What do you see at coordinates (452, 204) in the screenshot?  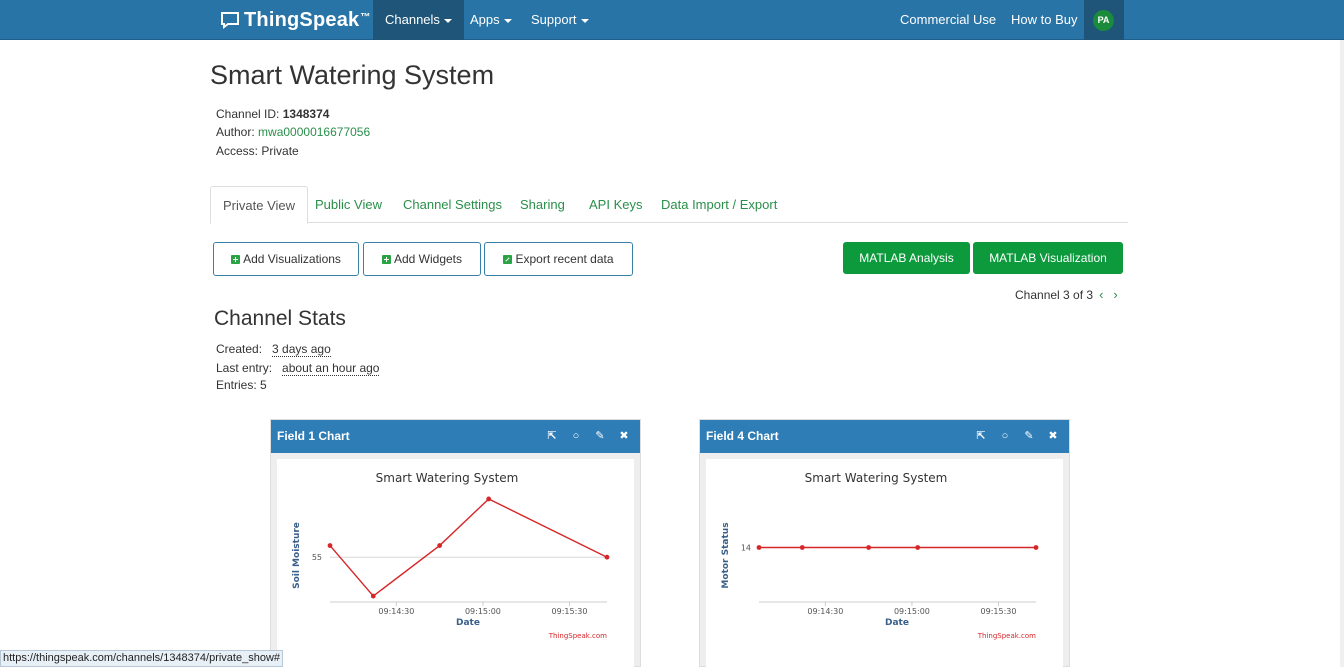 I see `tab-channel-settings: Channel Settings` at bounding box center [452, 204].